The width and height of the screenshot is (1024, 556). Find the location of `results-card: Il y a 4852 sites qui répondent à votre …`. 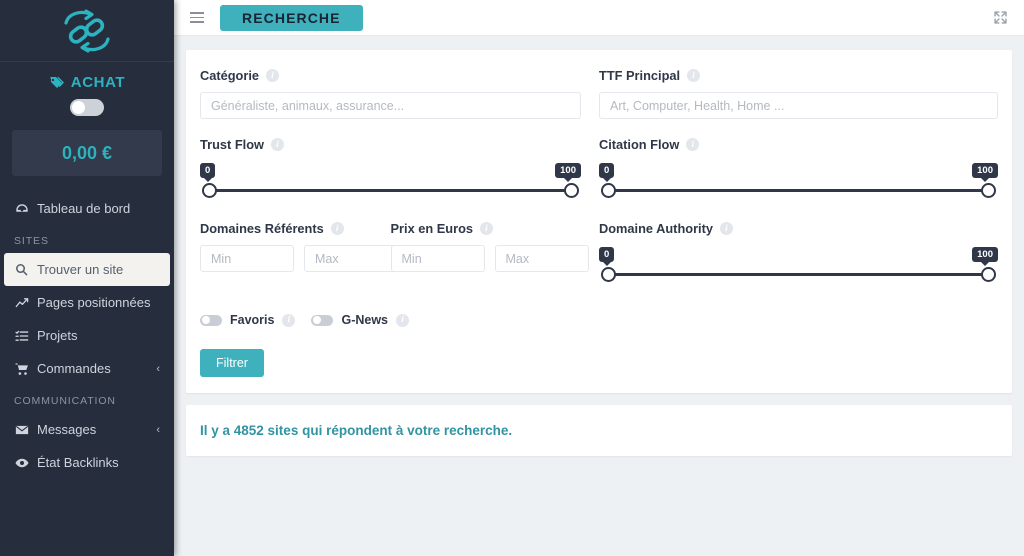

results-card: Il y a 4852 sites qui répondent à votre … is located at coordinates (599, 430).